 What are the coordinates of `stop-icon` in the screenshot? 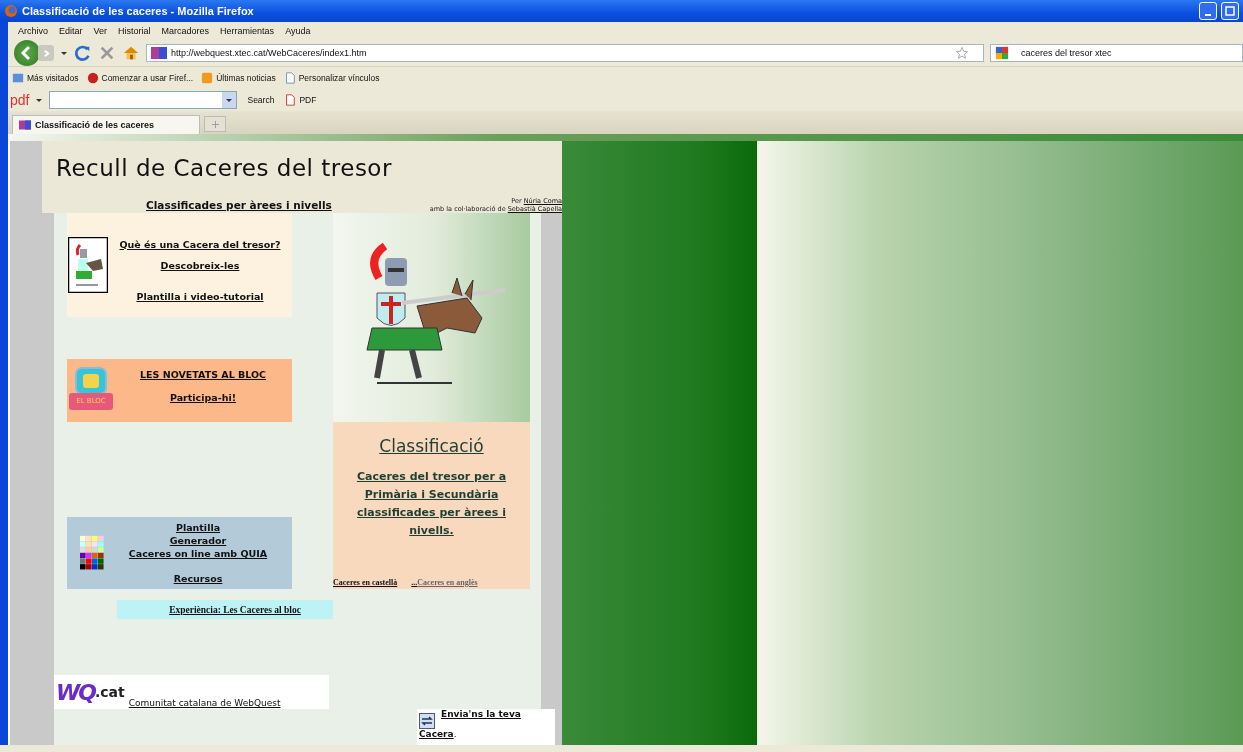 It's located at (107, 53).